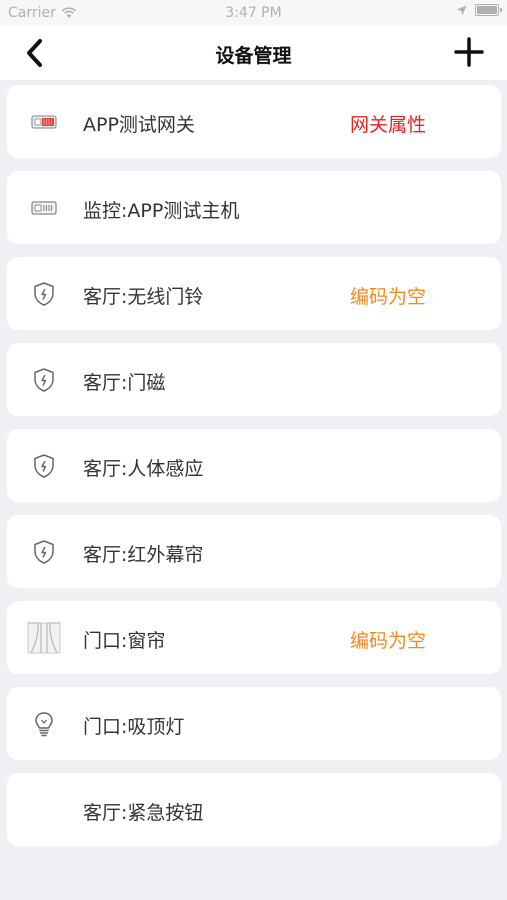 The image size is (507, 900). What do you see at coordinates (388, 123) in the screenshot?
I see `gateway-properties-link: 网关属性` at bounding box center [388, 123].